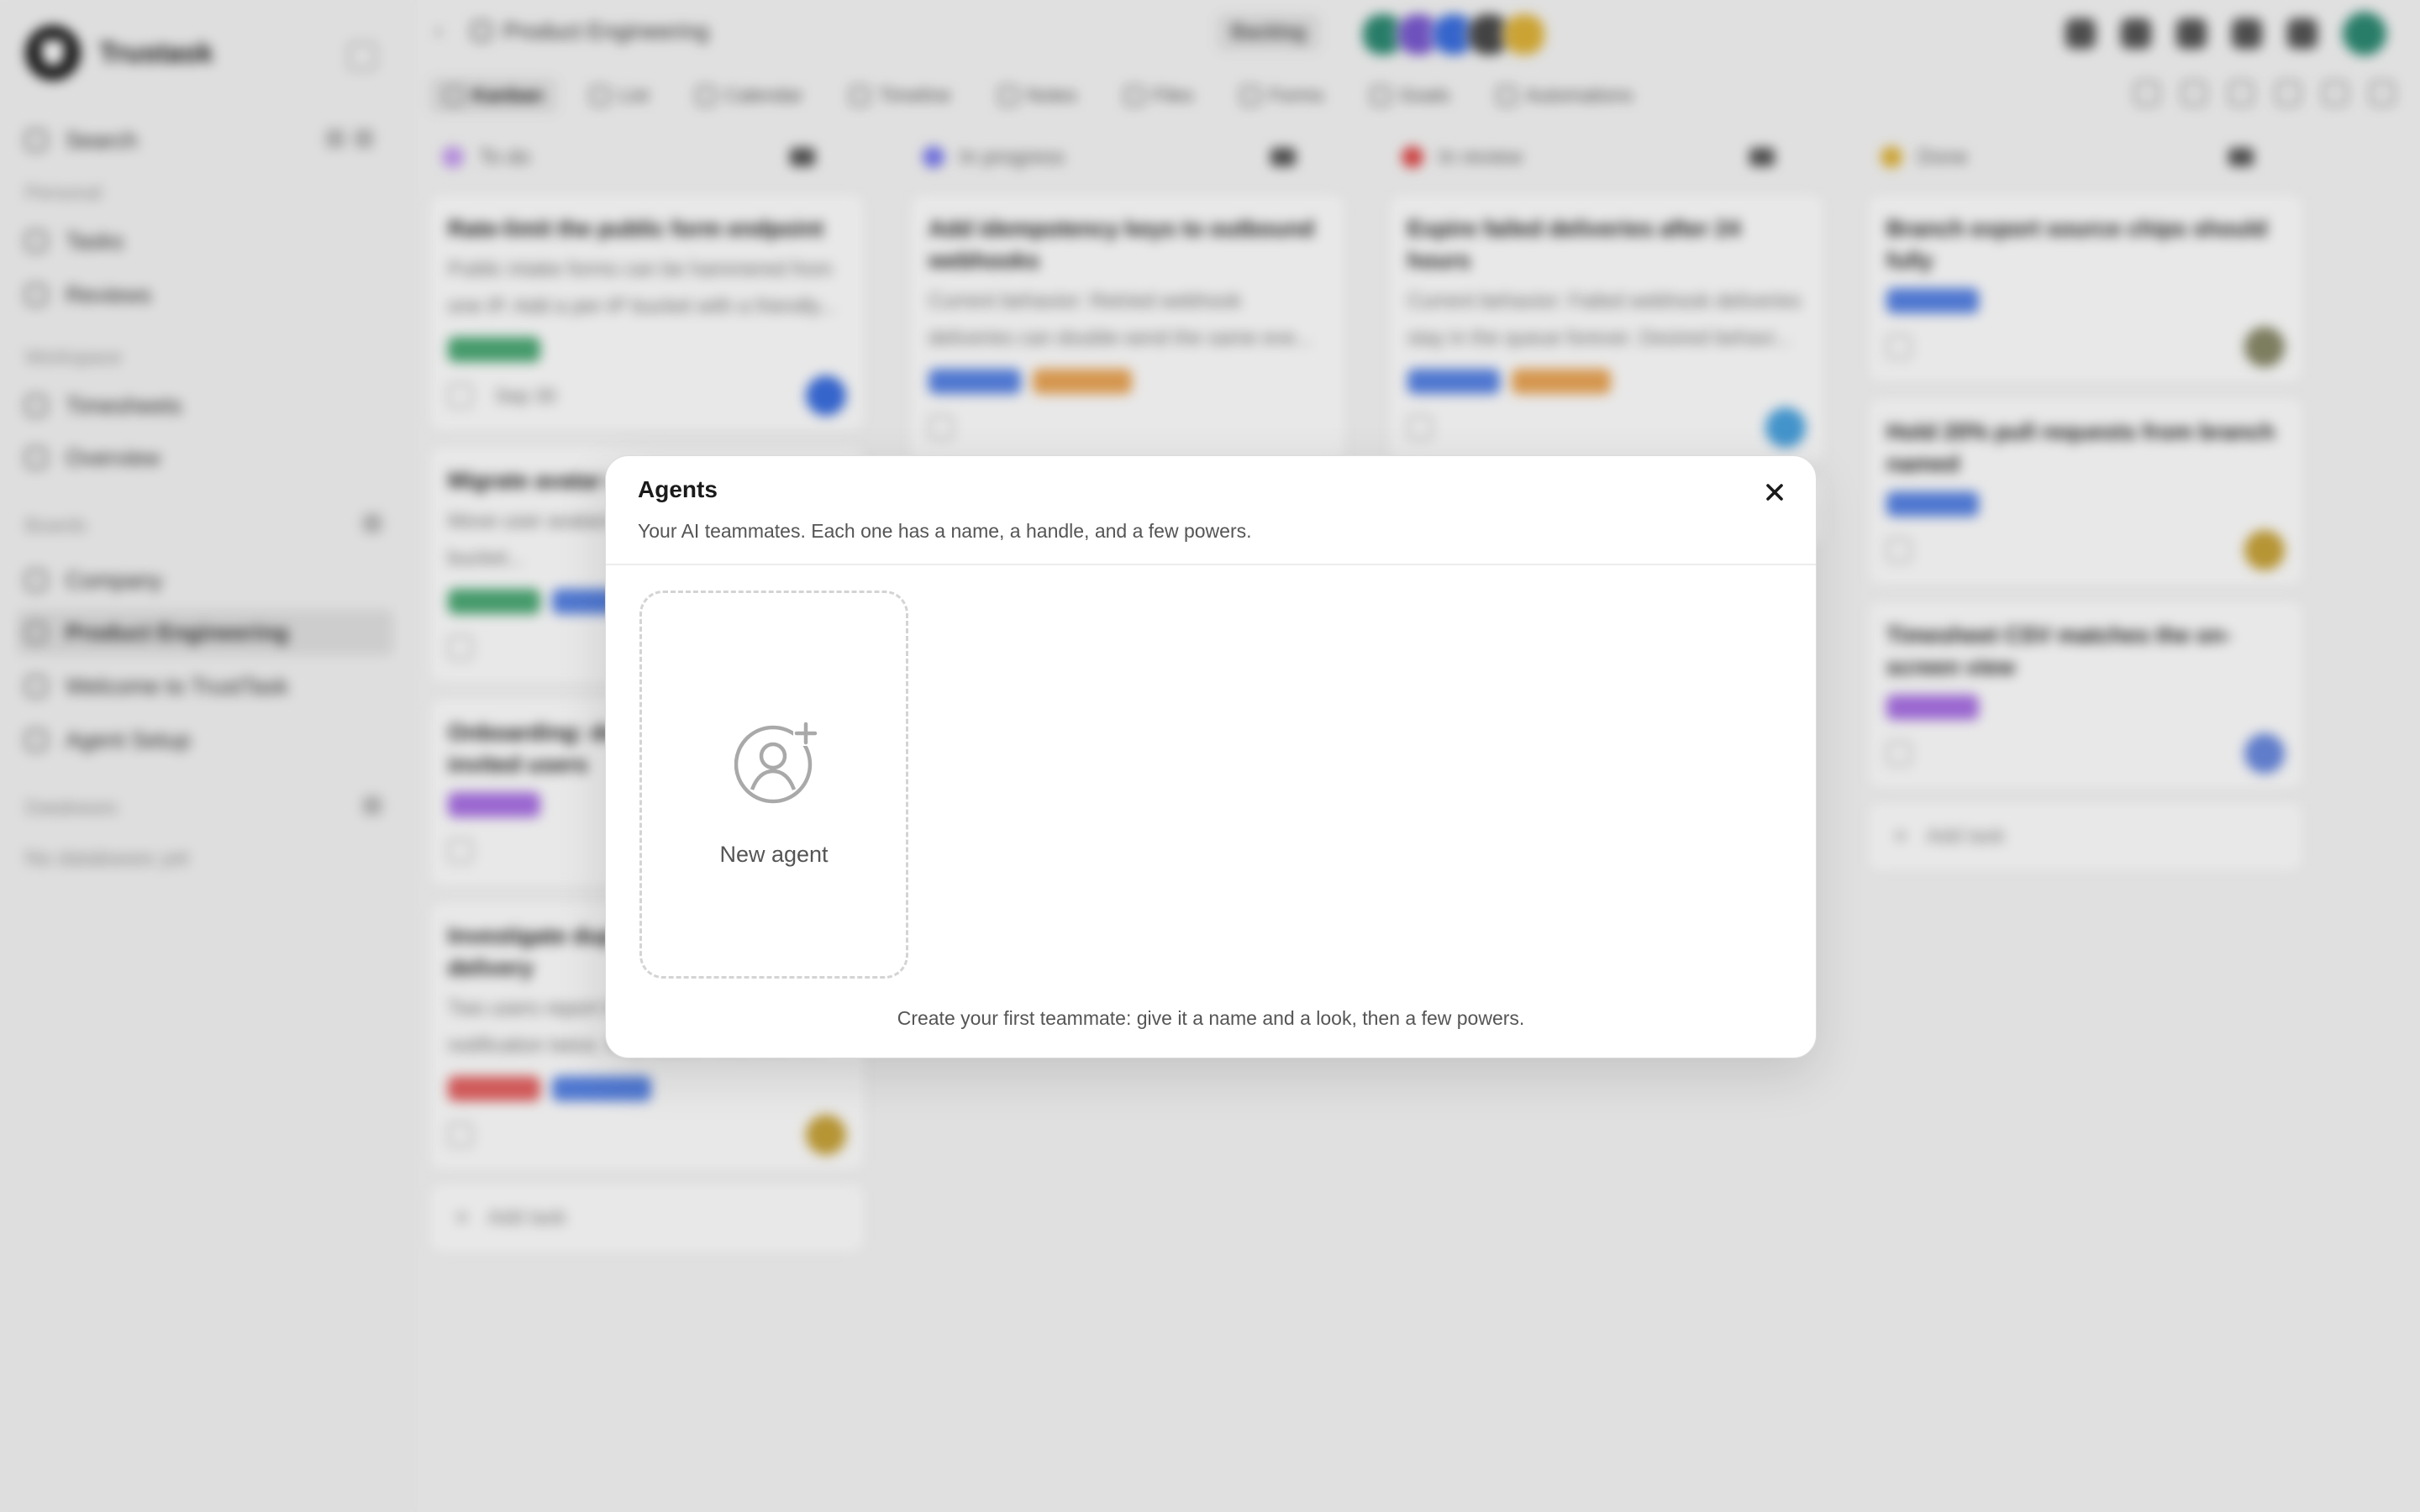 The height and width of the screenshot is (1512, 2420). I want to click on close-icon, so click(1774, 492).